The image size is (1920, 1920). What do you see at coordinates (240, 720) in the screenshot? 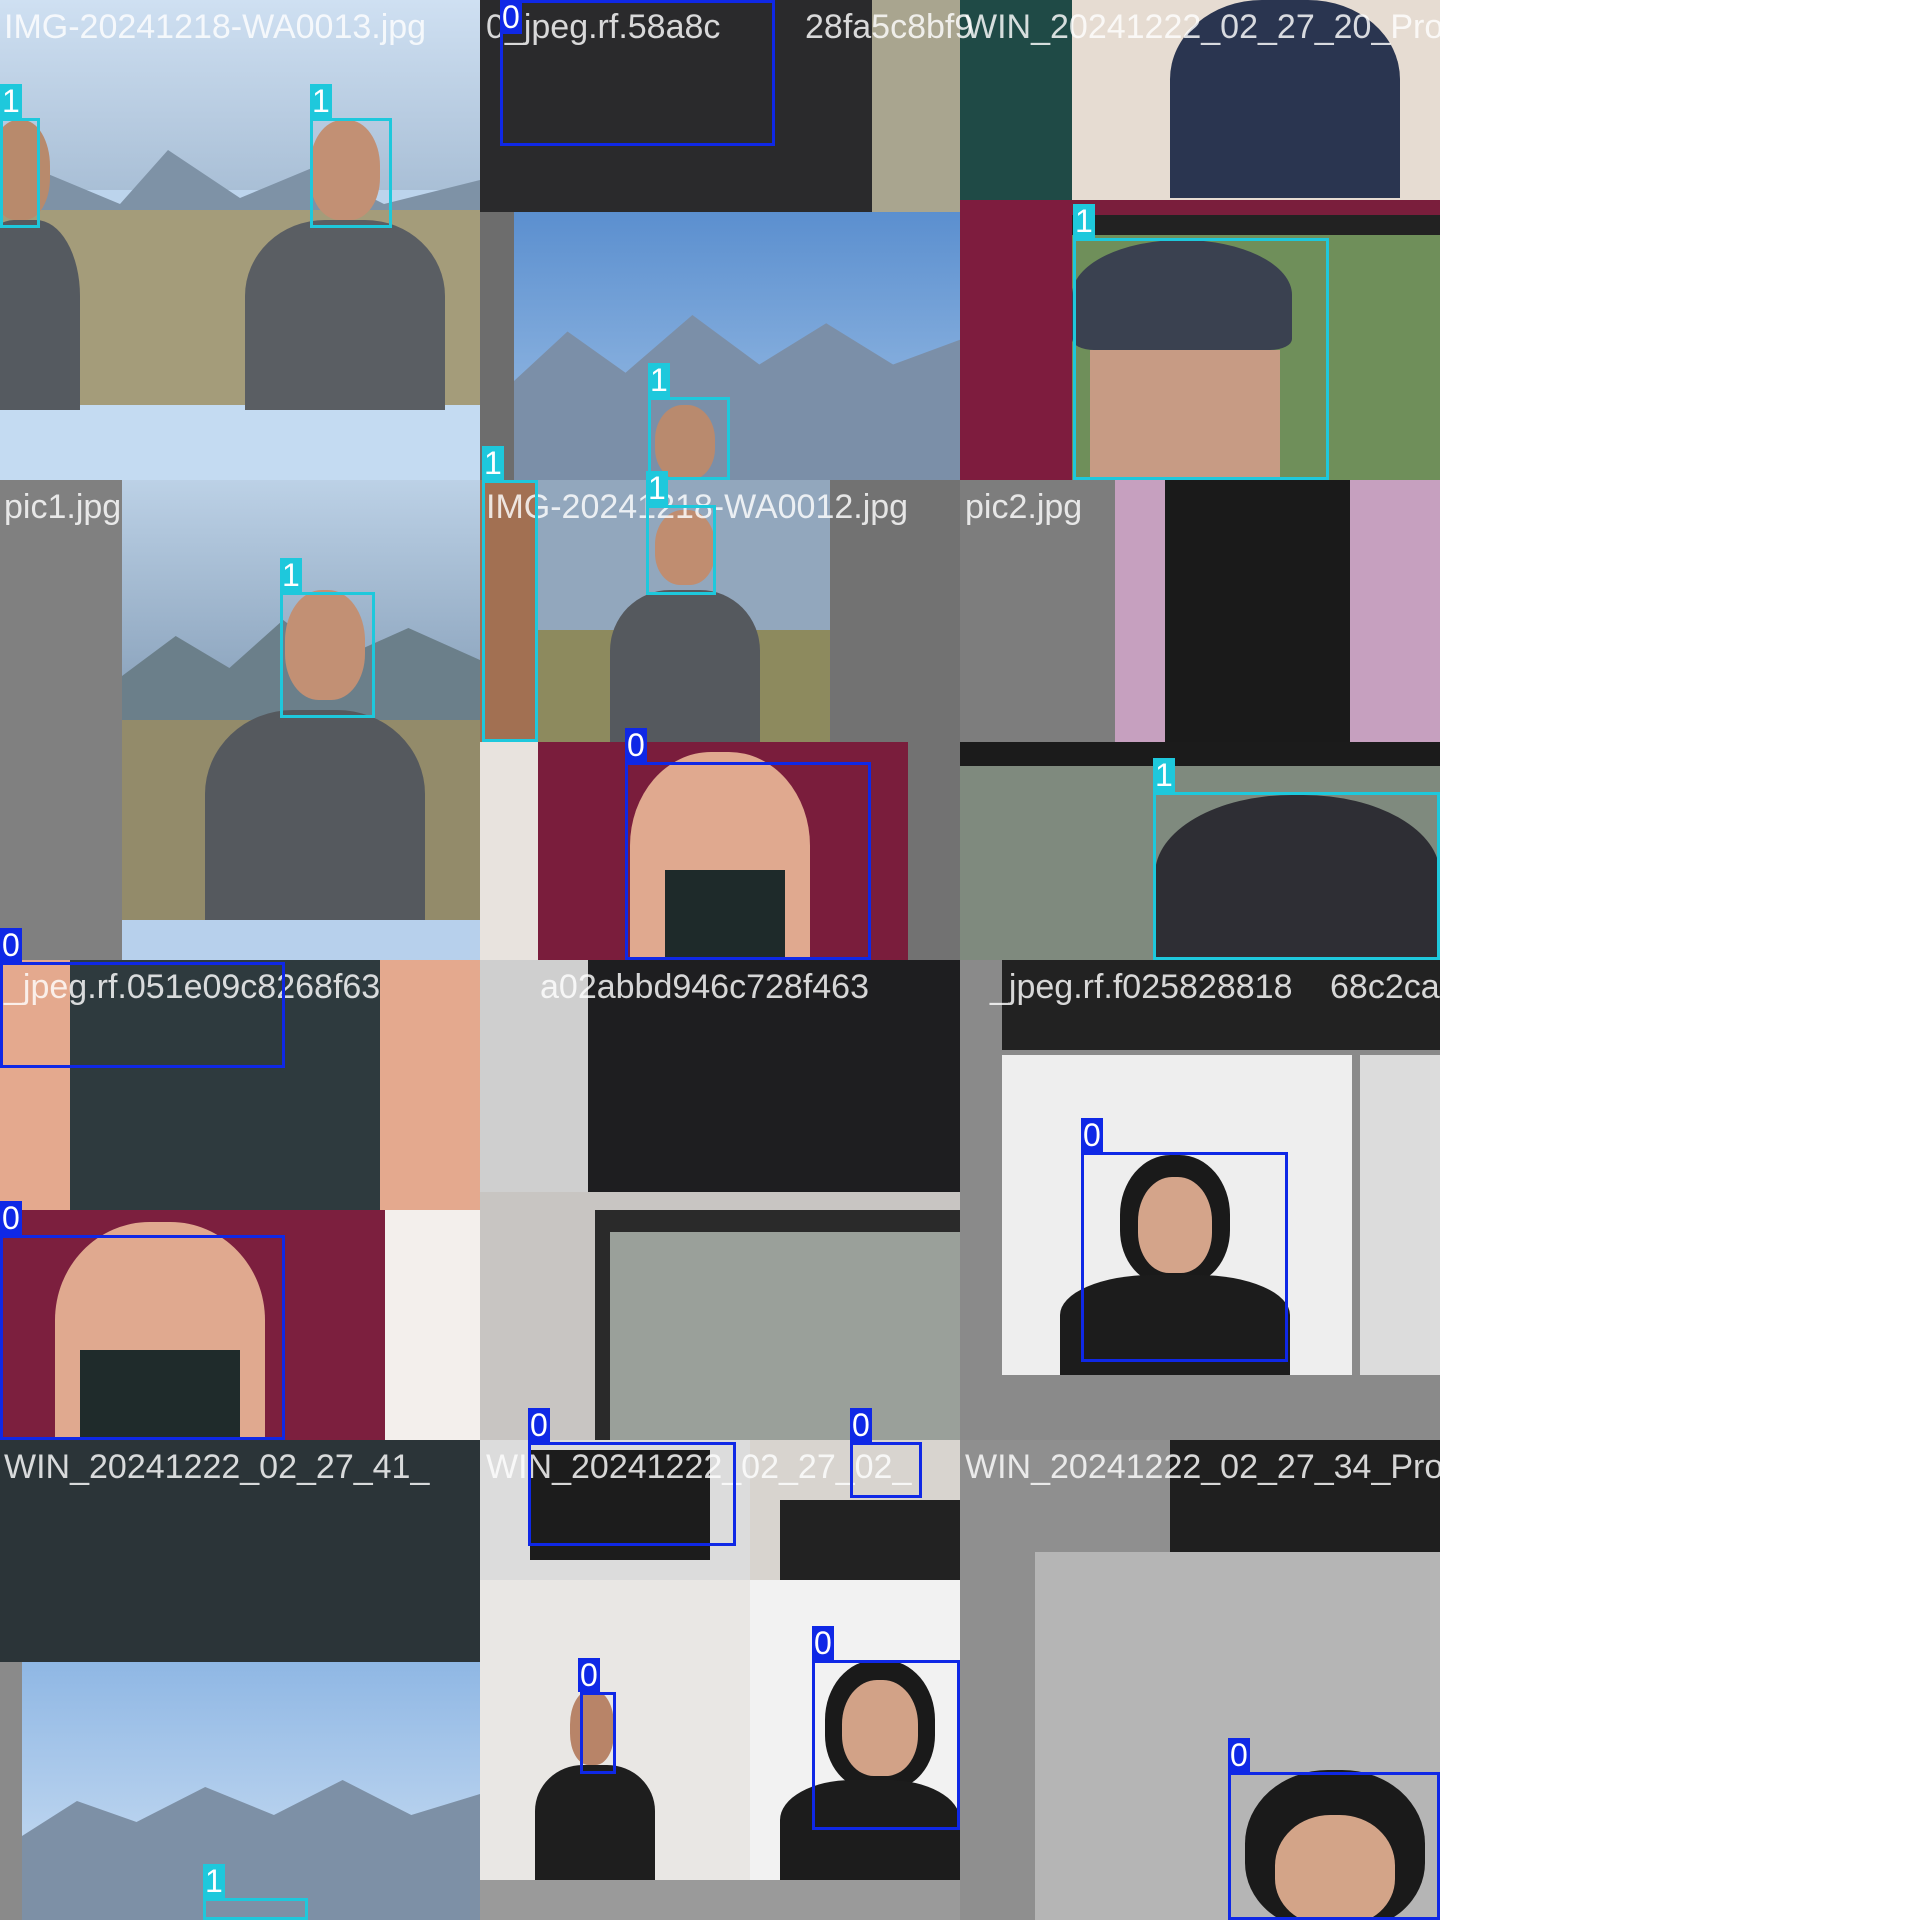
I see `tile-pic1` at bounding box center [240, 720].